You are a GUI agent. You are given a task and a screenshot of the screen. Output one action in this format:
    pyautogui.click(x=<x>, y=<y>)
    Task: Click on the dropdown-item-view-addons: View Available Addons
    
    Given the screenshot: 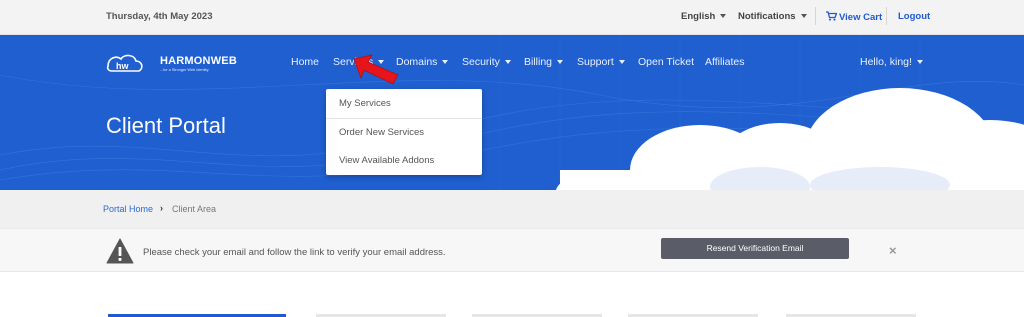 What is the action you would take?
    pyautogui.click(x=404, y=161)
    